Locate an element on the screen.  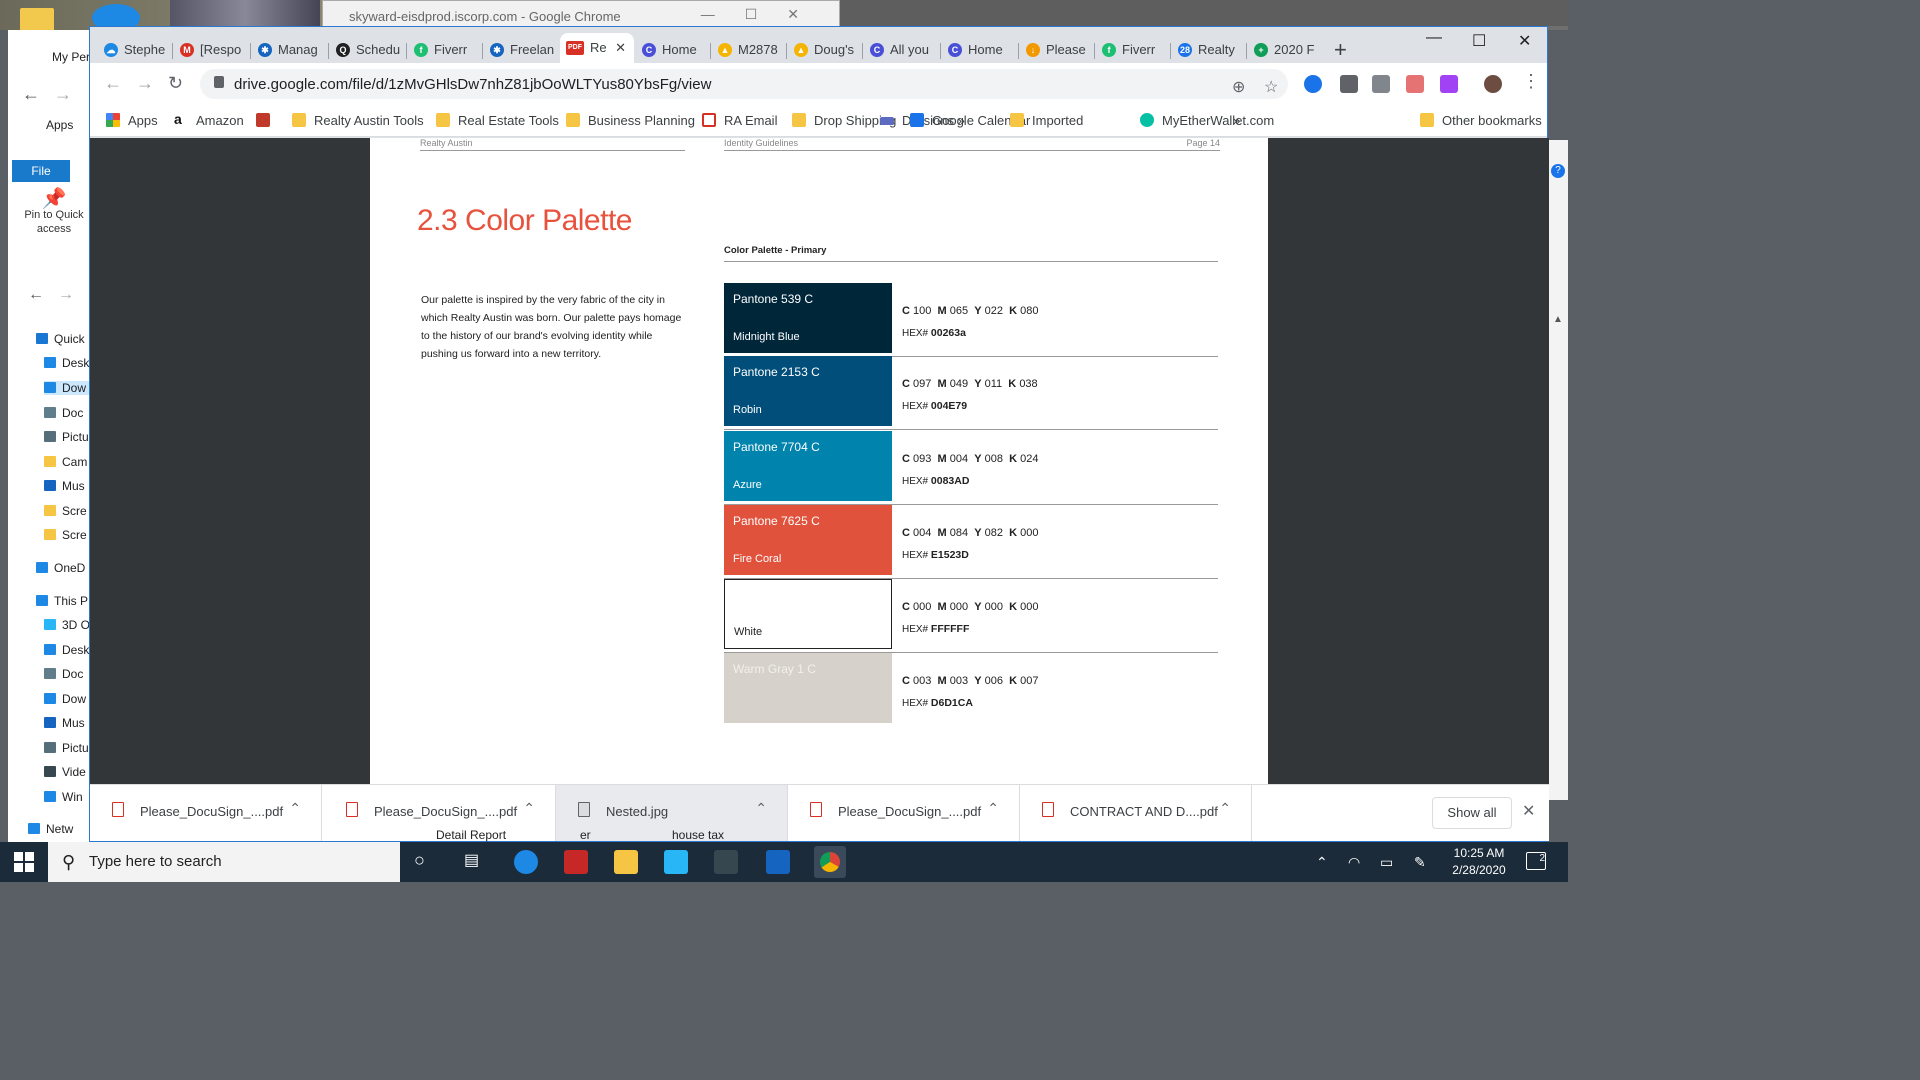
browser-tab: ▲ M2878 is located at coordinates (749, 50).